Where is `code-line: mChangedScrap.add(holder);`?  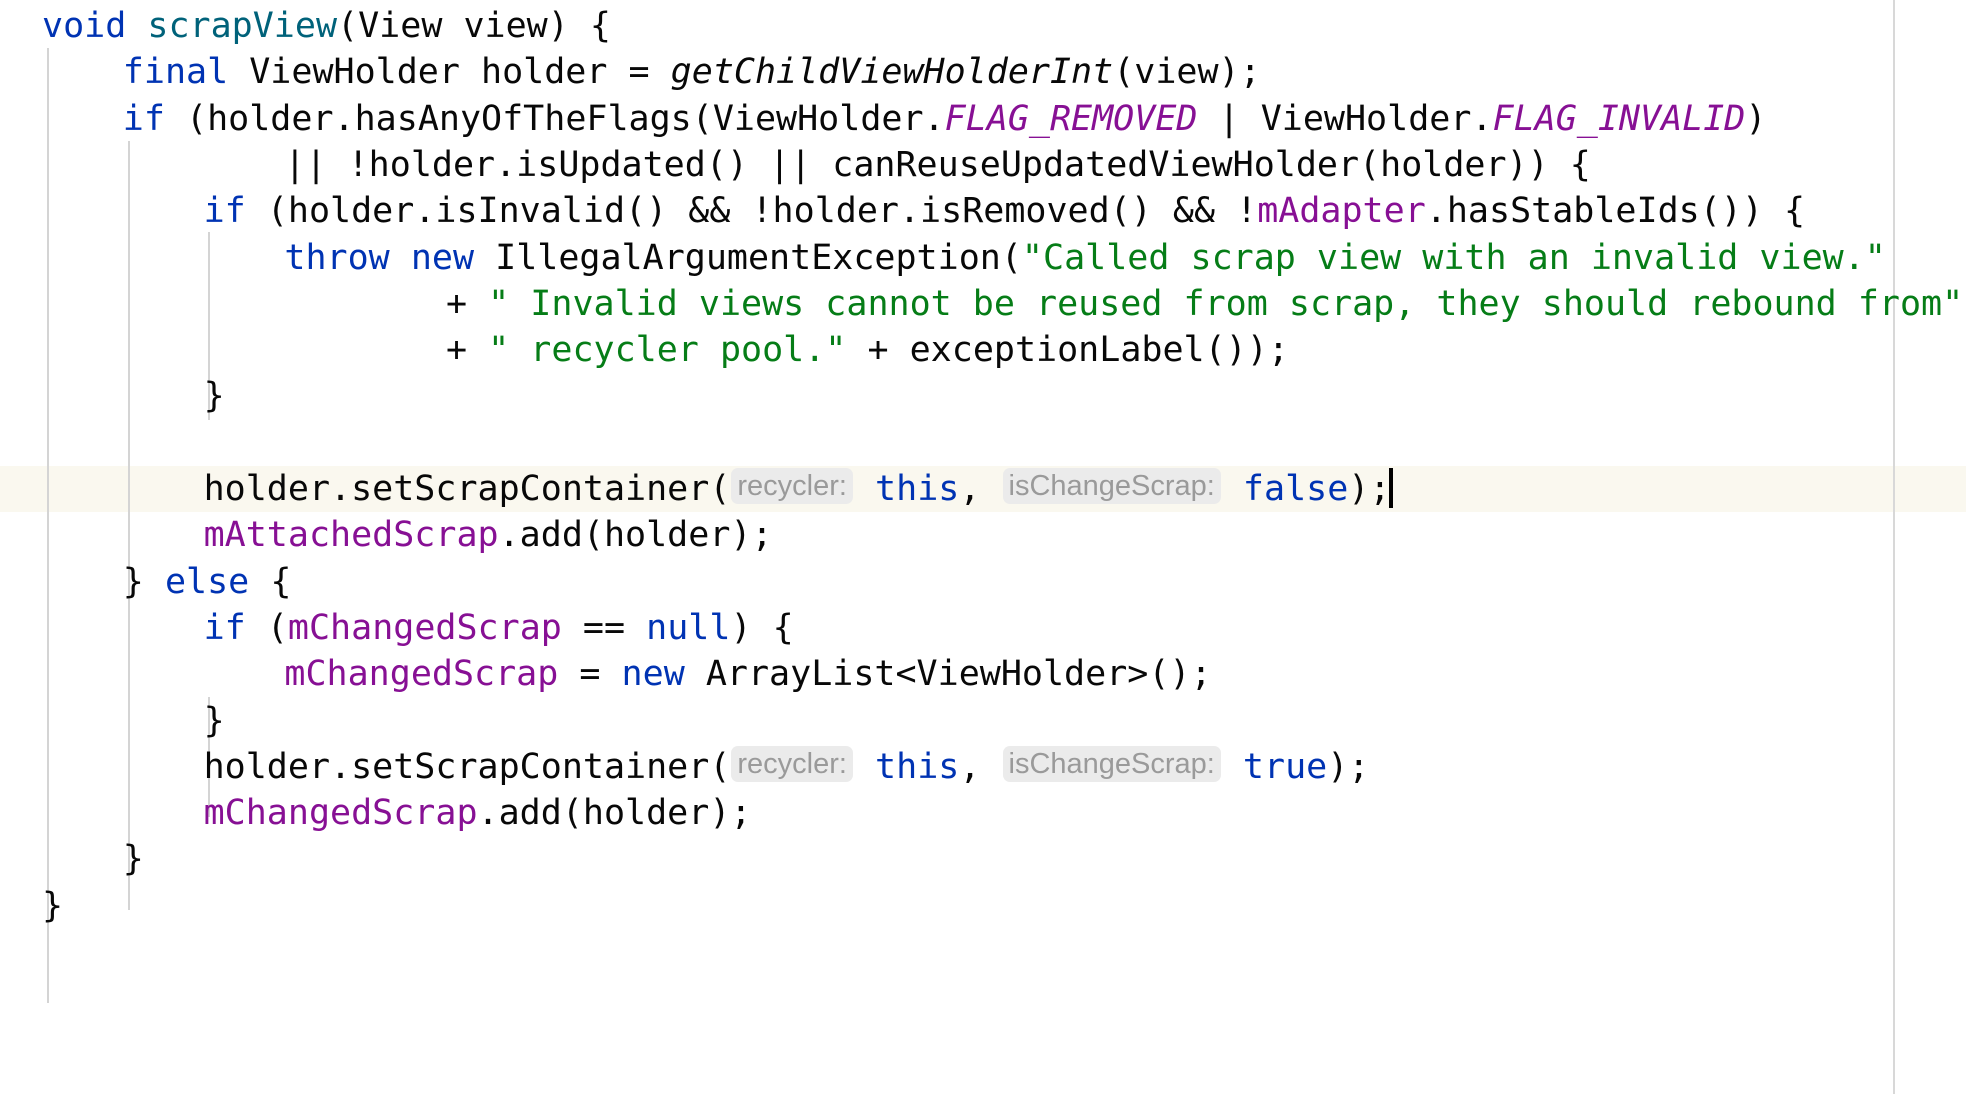 code-line: mChangedScrap.add(holder); is located at coordinates (983, 813).